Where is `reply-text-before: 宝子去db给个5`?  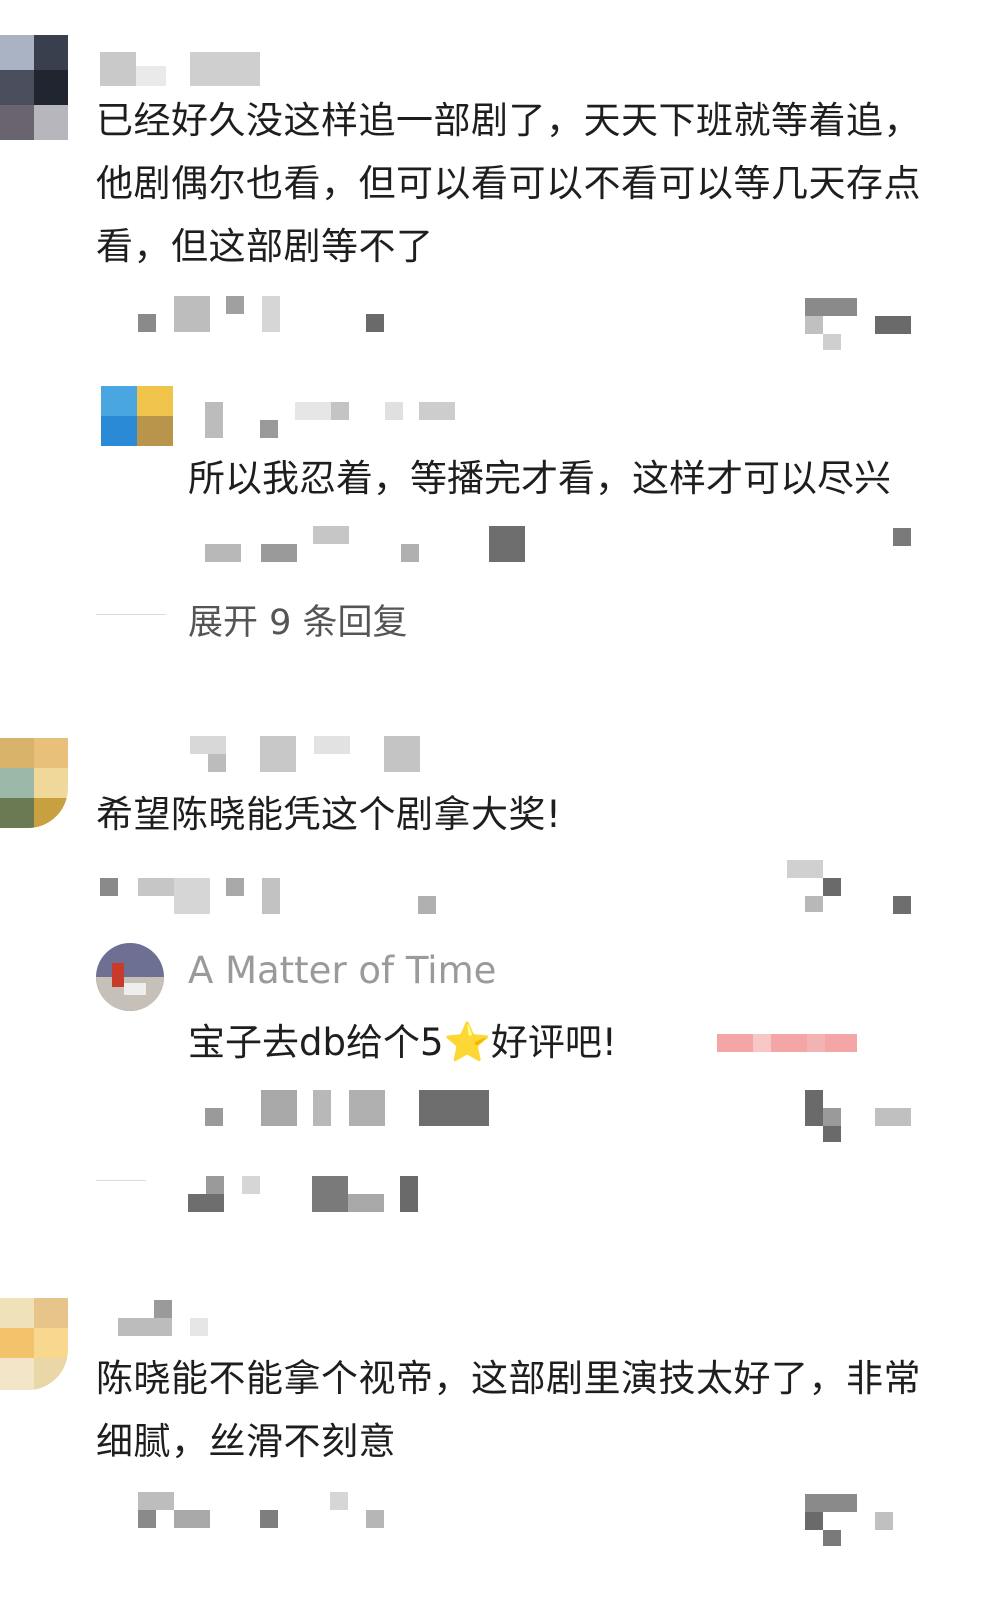
reply-text-before: 宝子去db给个5 is located at coordinates (316, 1042).